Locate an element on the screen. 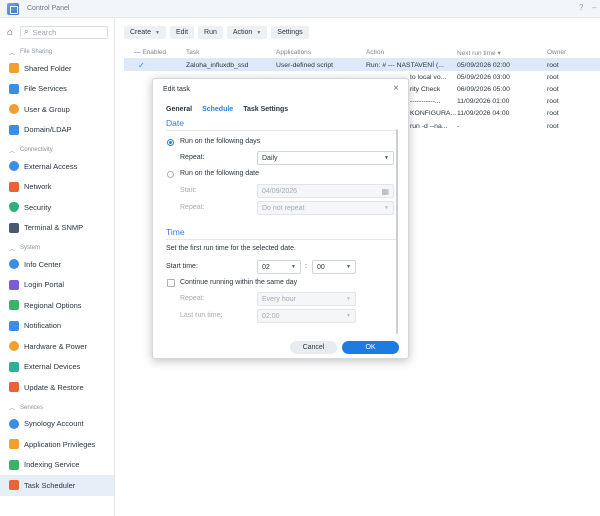 The image size is (600, 516). create-button: Create ▼ is located at coordinates (145, 32).